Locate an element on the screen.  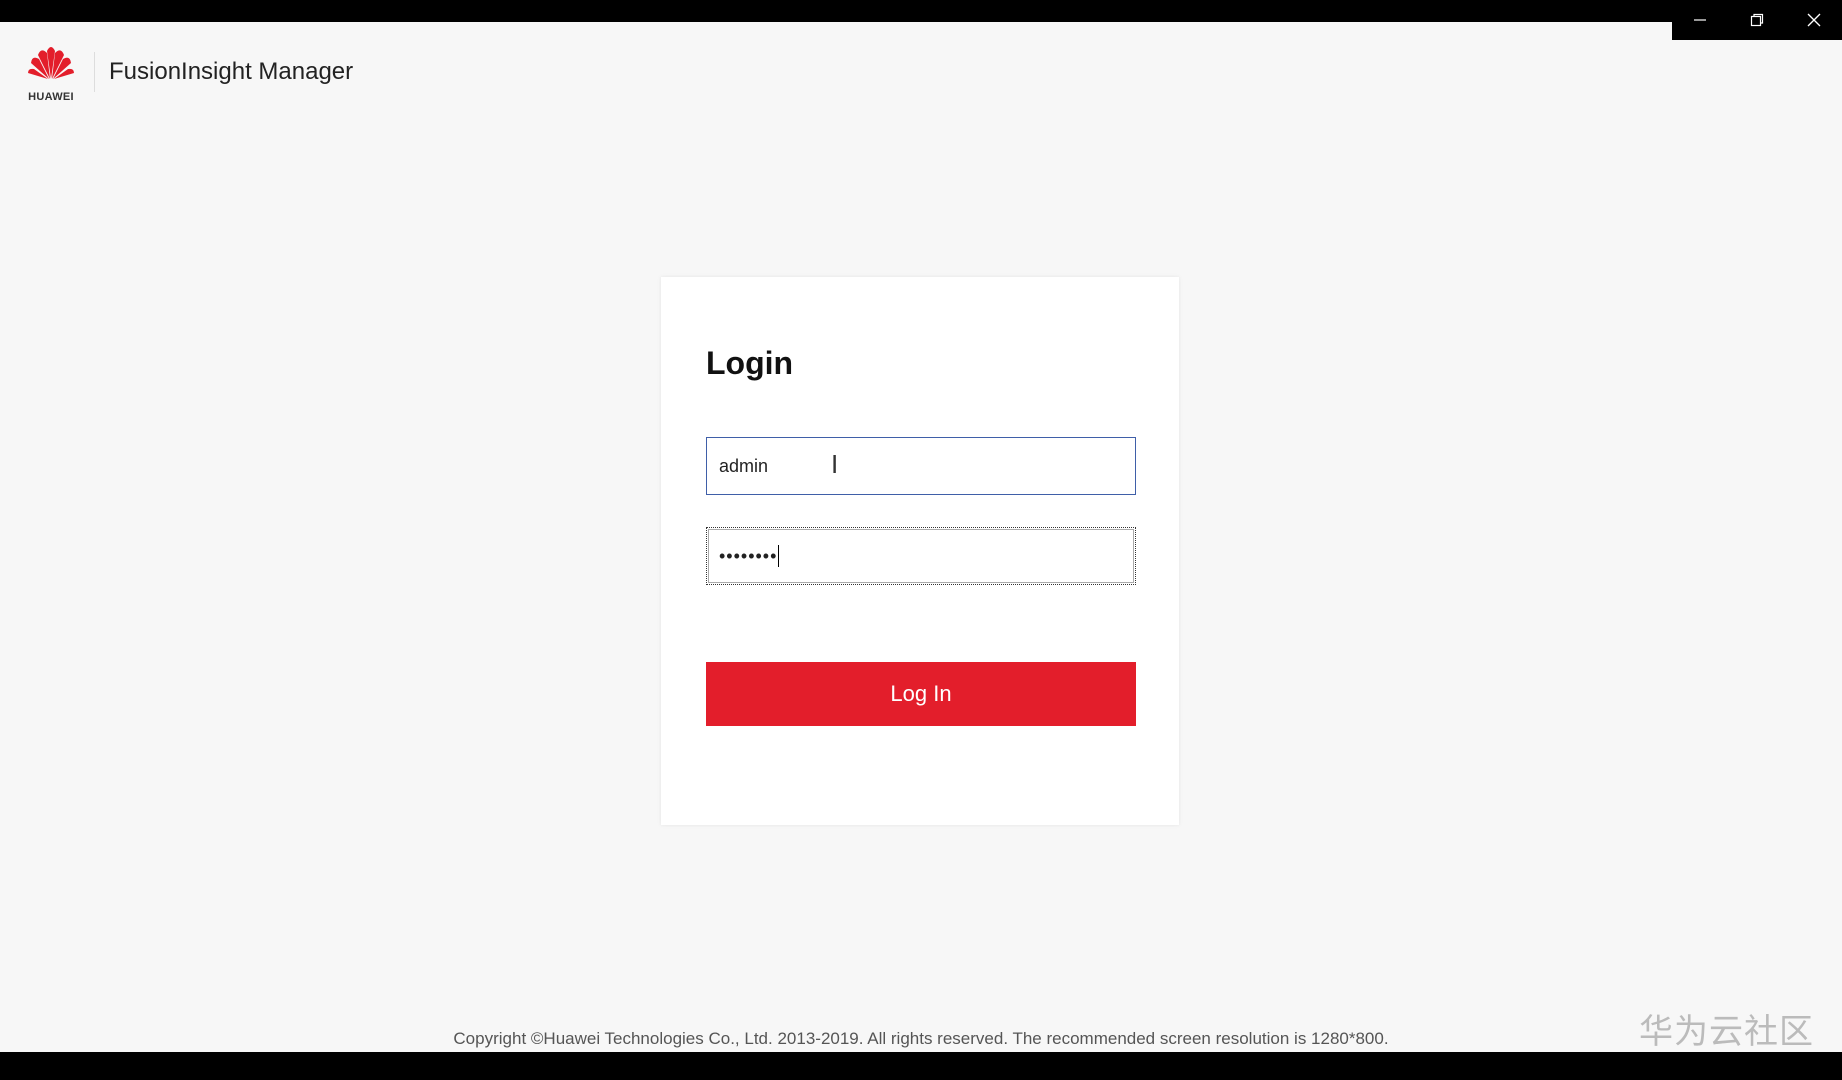
huawei-flower-icon is located at coordinates (51, 67).